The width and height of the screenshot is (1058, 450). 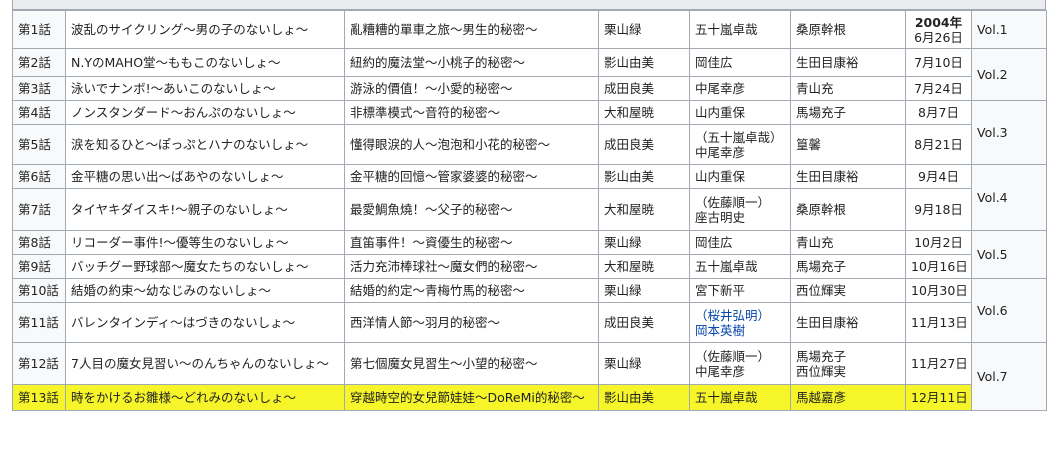 What do you see at coordinates (205, 176) in the screenshot?
I see `japanese-title-cell: 金平糖の思い出～ばあやのないしょ～` at bounding box center [205, 176].